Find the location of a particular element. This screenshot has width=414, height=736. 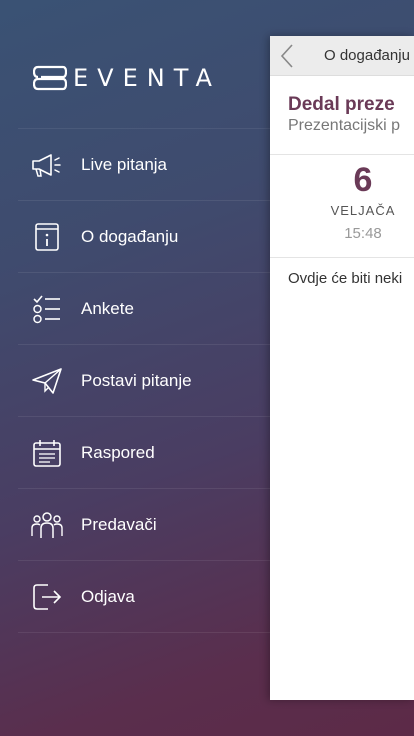

panel-header: O događanju is located at coordinates (342, 56).